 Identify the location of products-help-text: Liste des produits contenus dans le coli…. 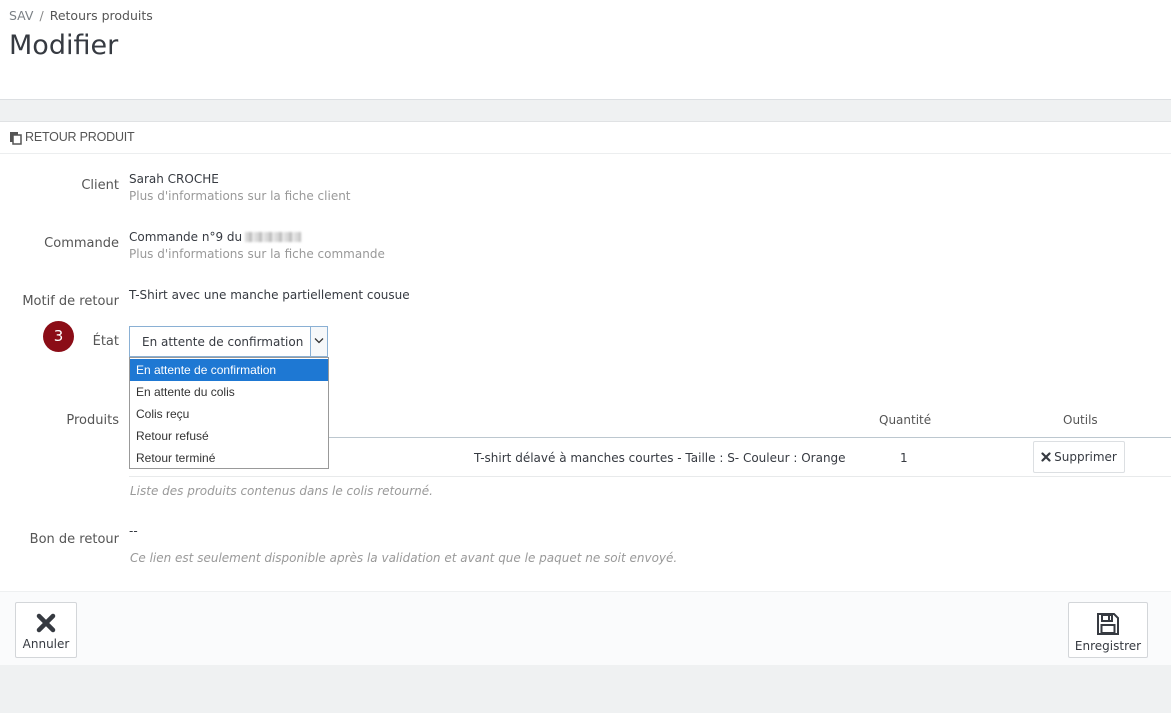
(281, 491).